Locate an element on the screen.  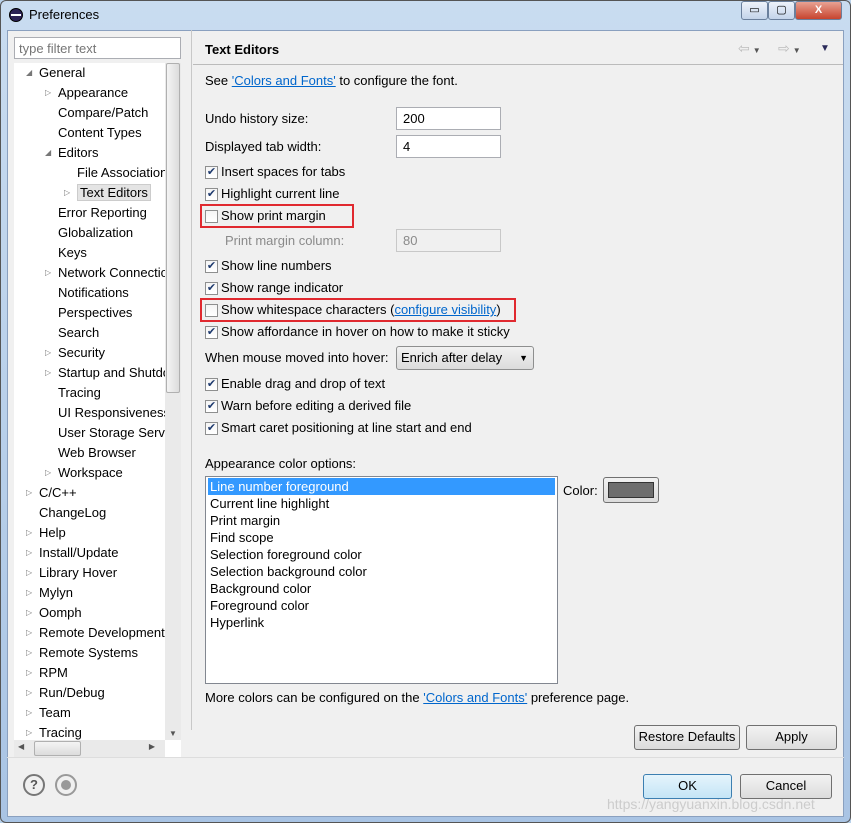
tree-item: ▷ Mylyn is located at coordinates (49, 592).